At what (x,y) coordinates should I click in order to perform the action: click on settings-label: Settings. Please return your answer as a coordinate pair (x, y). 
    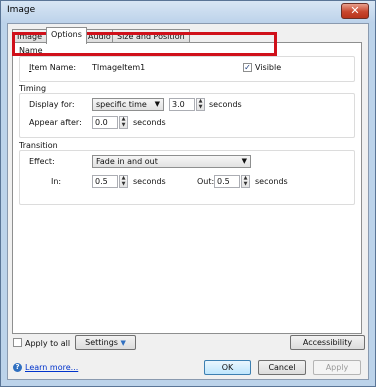
    Looking at the image, I should click on (101, 342).